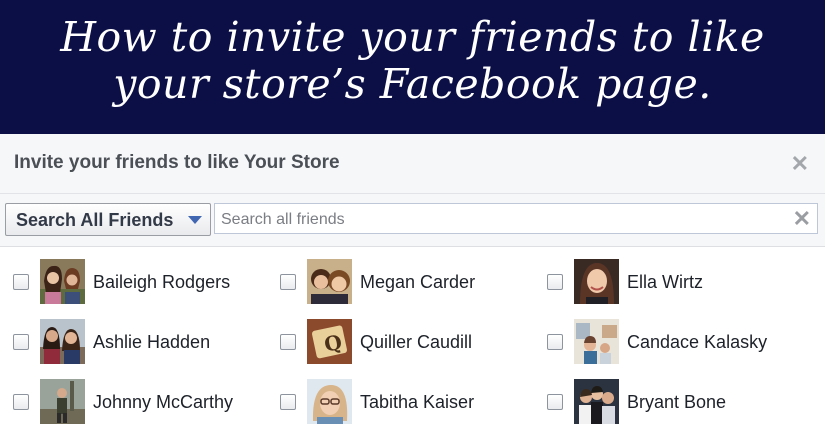 The height and width of the screenshot is (433, 825). What do you see at coordinates (177, 162) in the screenshot?
I see `dialog-title: Invite your friends to like Your Store` at bounding box center [177, 162].